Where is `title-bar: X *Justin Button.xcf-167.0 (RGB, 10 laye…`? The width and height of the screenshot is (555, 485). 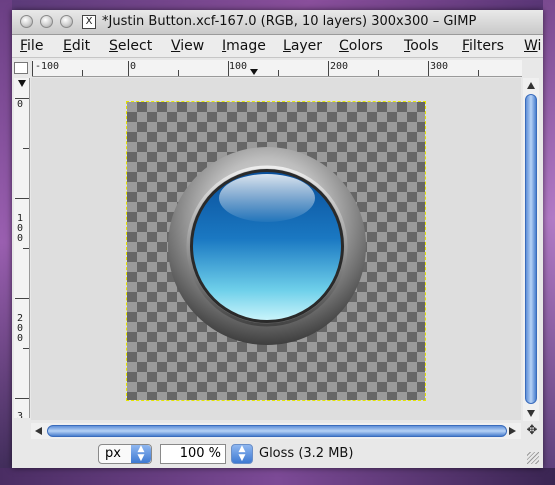 title-bar: X *Justin Button.xcf-167.0 (RGB, 10 laye… is located at coordinates (277, 22).